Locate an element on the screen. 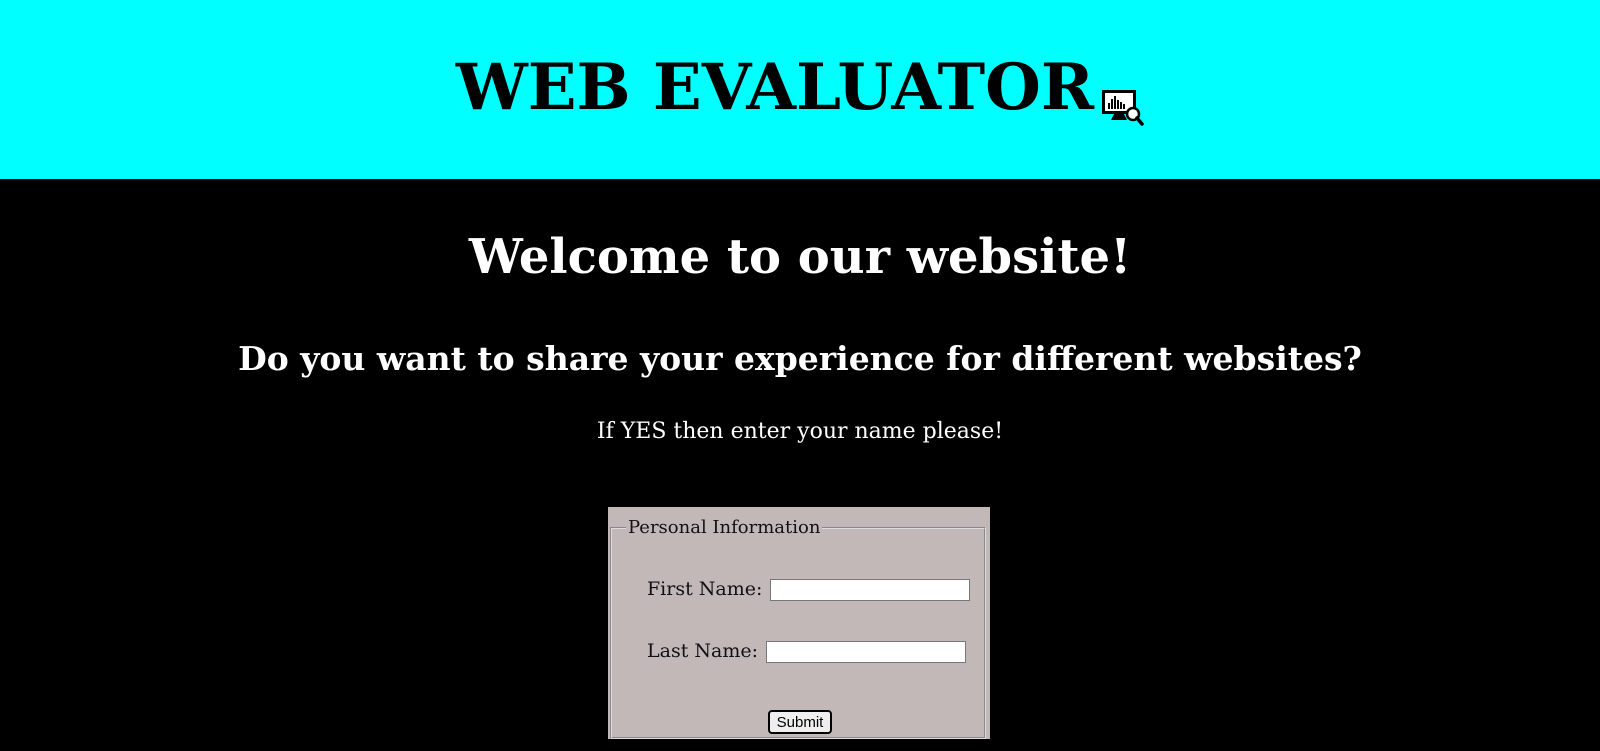 This screenshot has height=751, width=1600. last-name-label: Last Name: is located at coordinates (702, 651).